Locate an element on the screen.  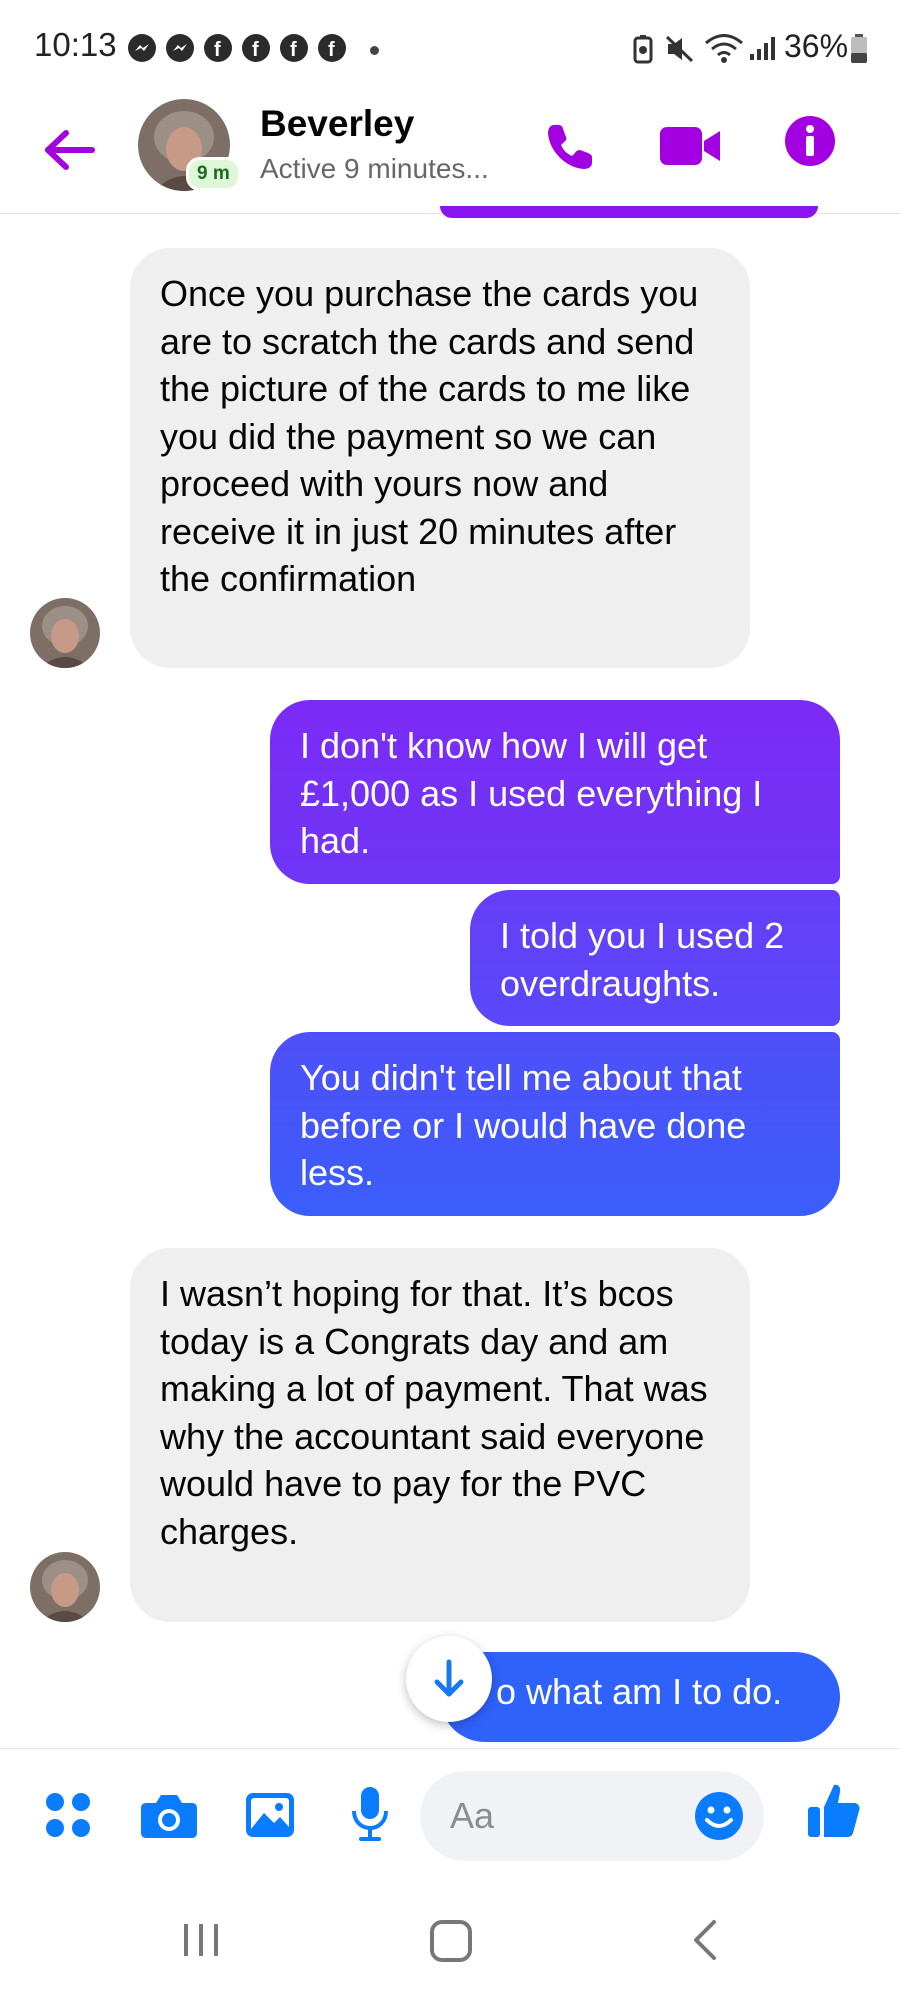
video-camera-icon is located at coordinates (690, 146).